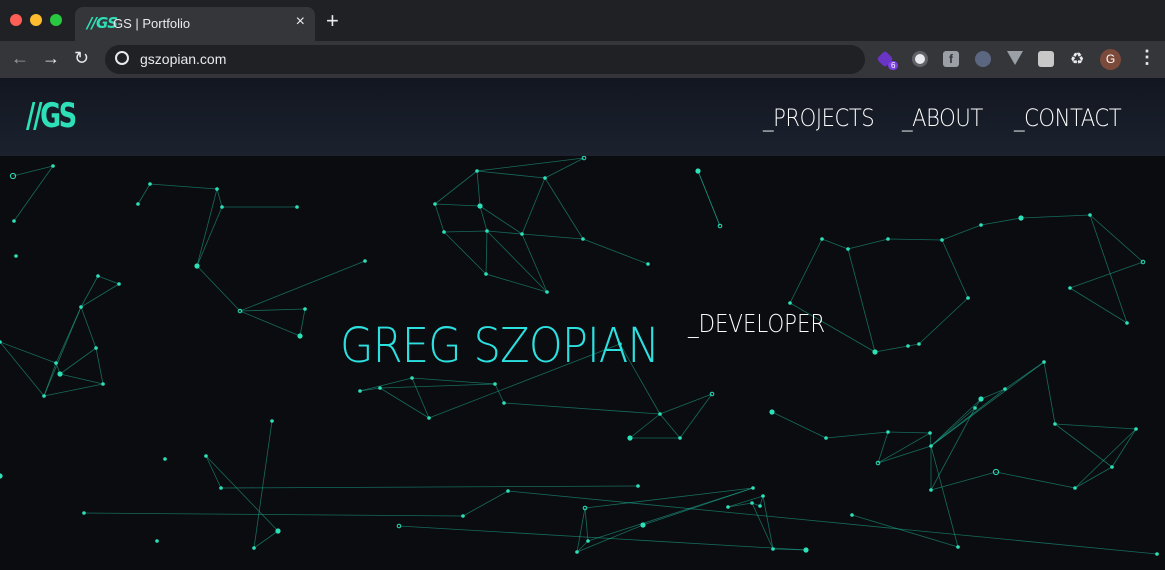  Describe the element at coordinates (332, 21) in the screenshot. I see `new-tab-button: +` at that location.